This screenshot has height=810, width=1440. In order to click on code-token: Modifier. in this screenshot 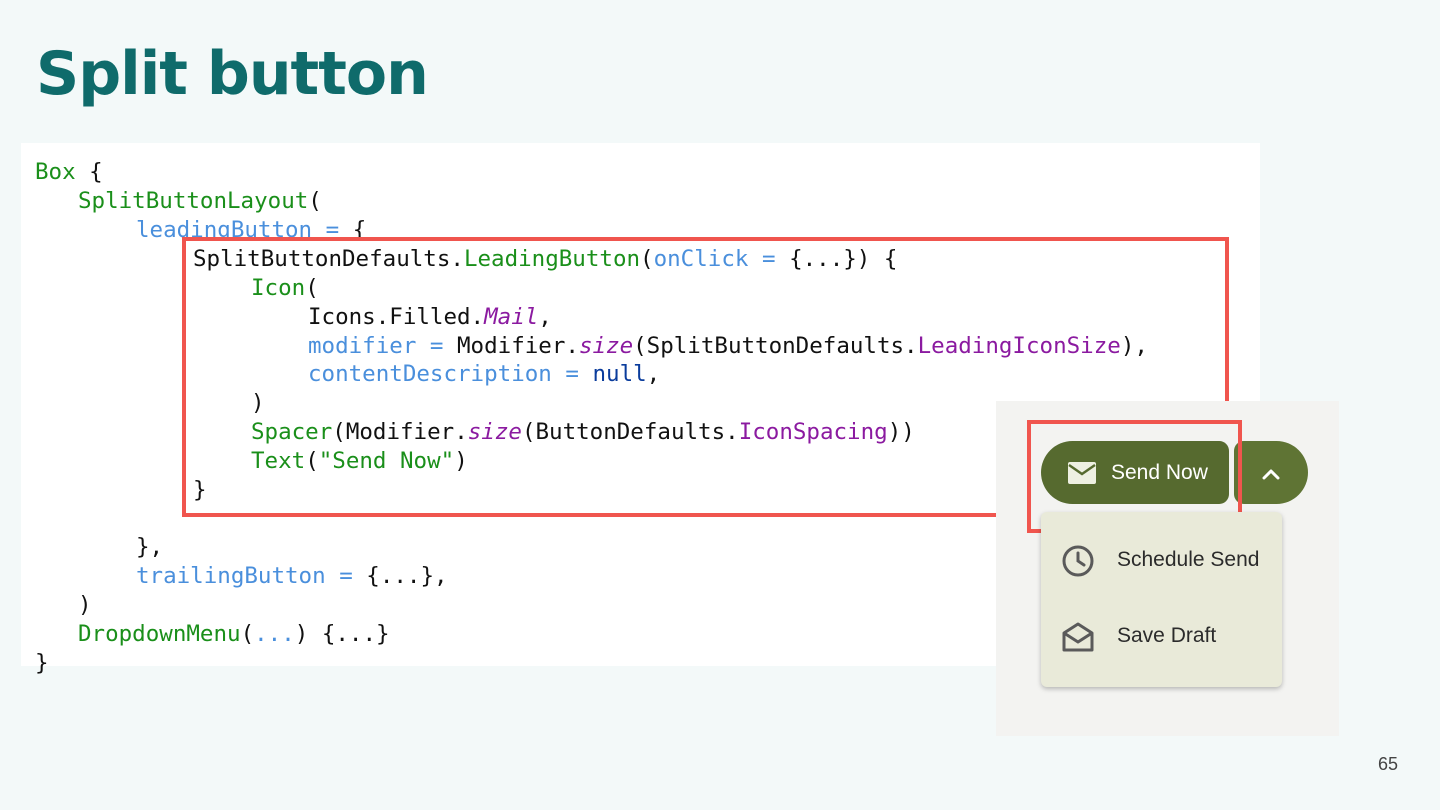, I will do `click(518, 346)`.